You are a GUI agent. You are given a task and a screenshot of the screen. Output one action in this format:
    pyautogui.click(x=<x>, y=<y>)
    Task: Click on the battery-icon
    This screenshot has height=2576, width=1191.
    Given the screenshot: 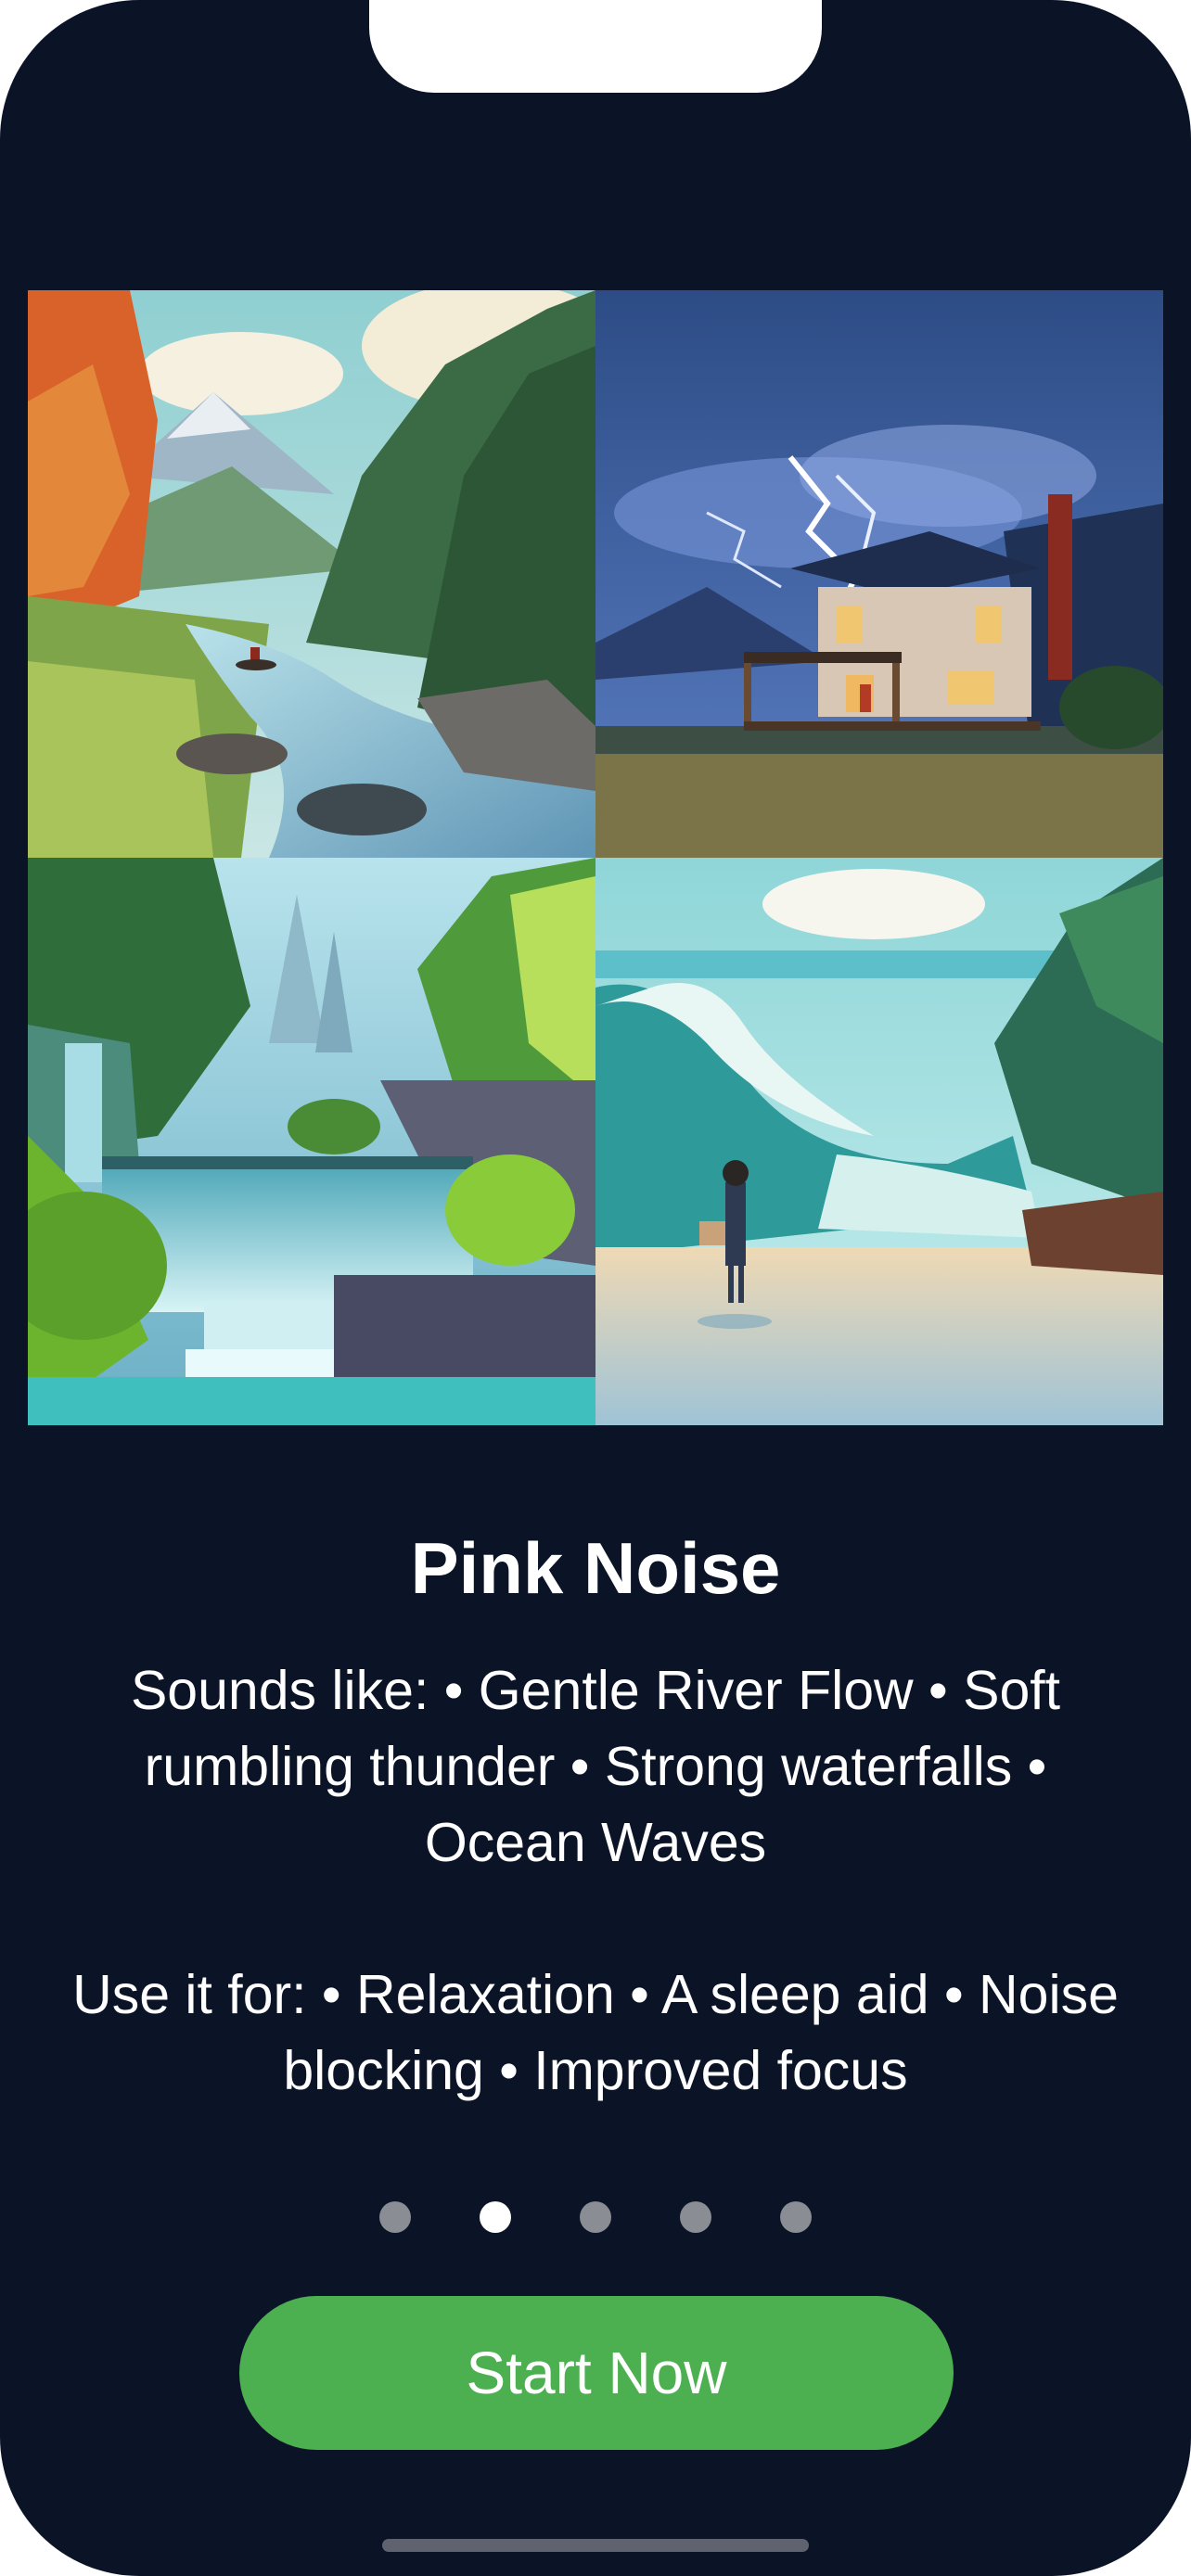 What is the action you would take?
    pyautogui.click(x=1082, y=64)
    